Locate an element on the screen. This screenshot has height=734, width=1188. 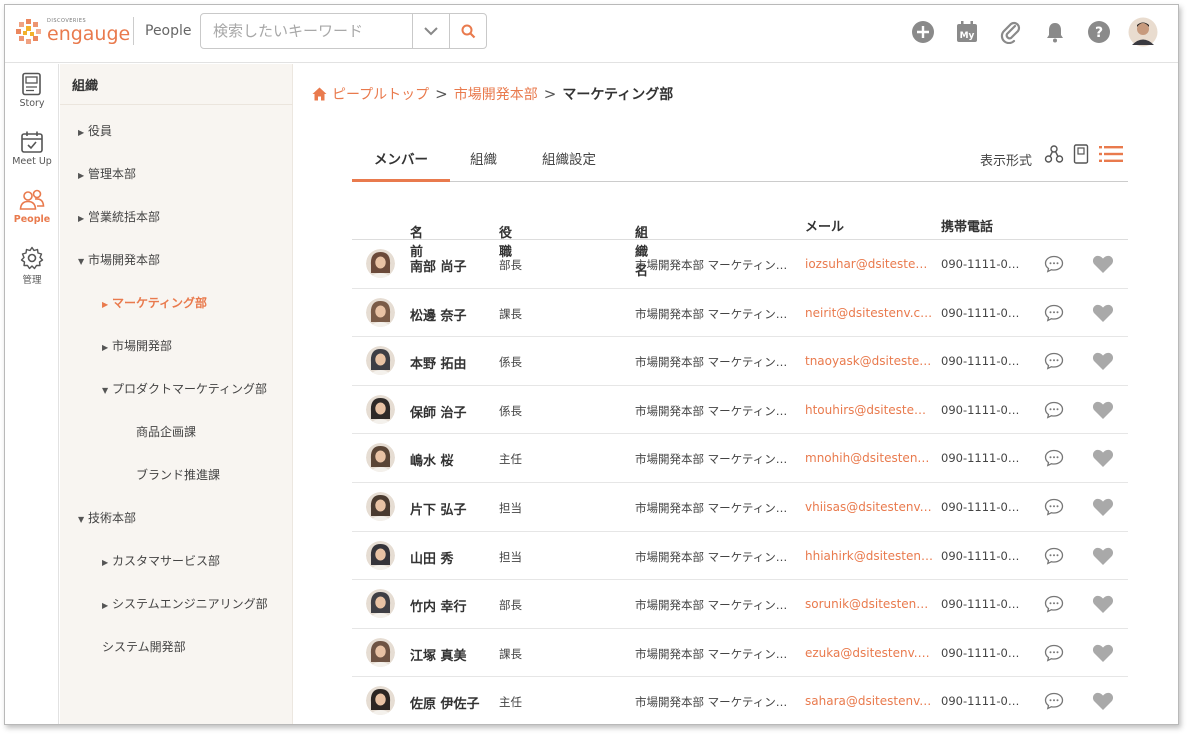
member-email-link: sahara@dsitestenv.co.jp is located at coordinates (869, 701).